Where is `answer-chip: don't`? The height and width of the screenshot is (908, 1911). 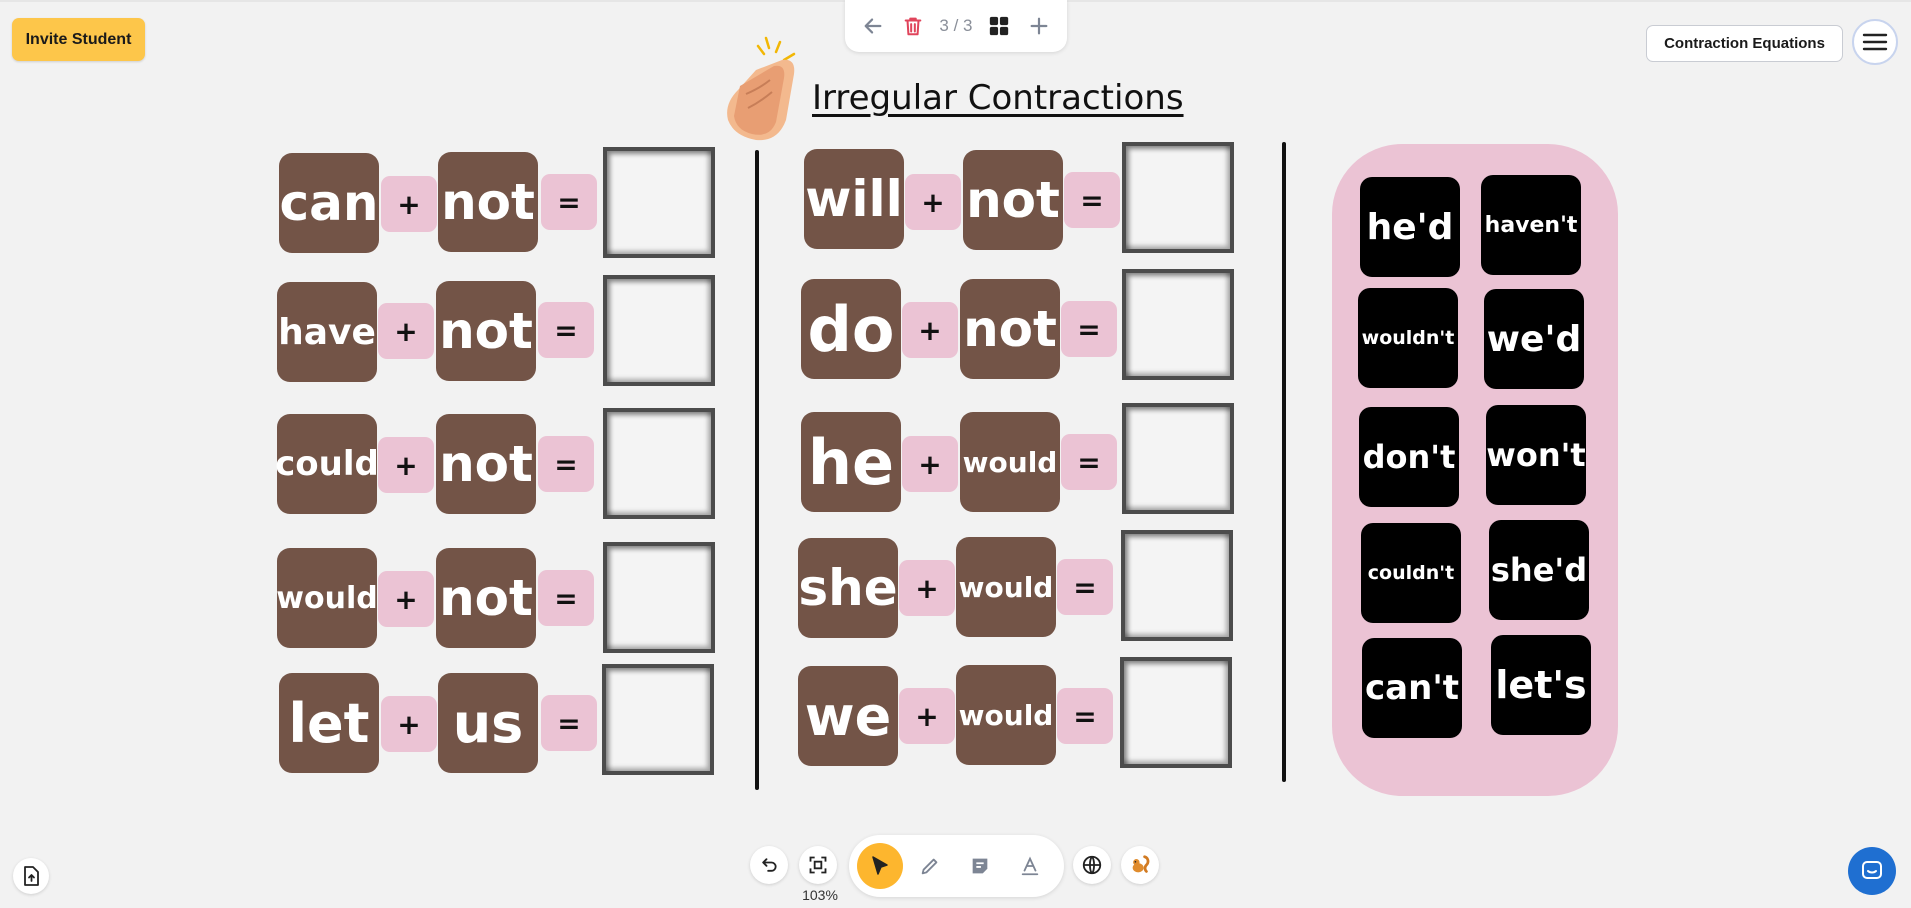
answer-chip: don't is located at coordinates (1409, 457).